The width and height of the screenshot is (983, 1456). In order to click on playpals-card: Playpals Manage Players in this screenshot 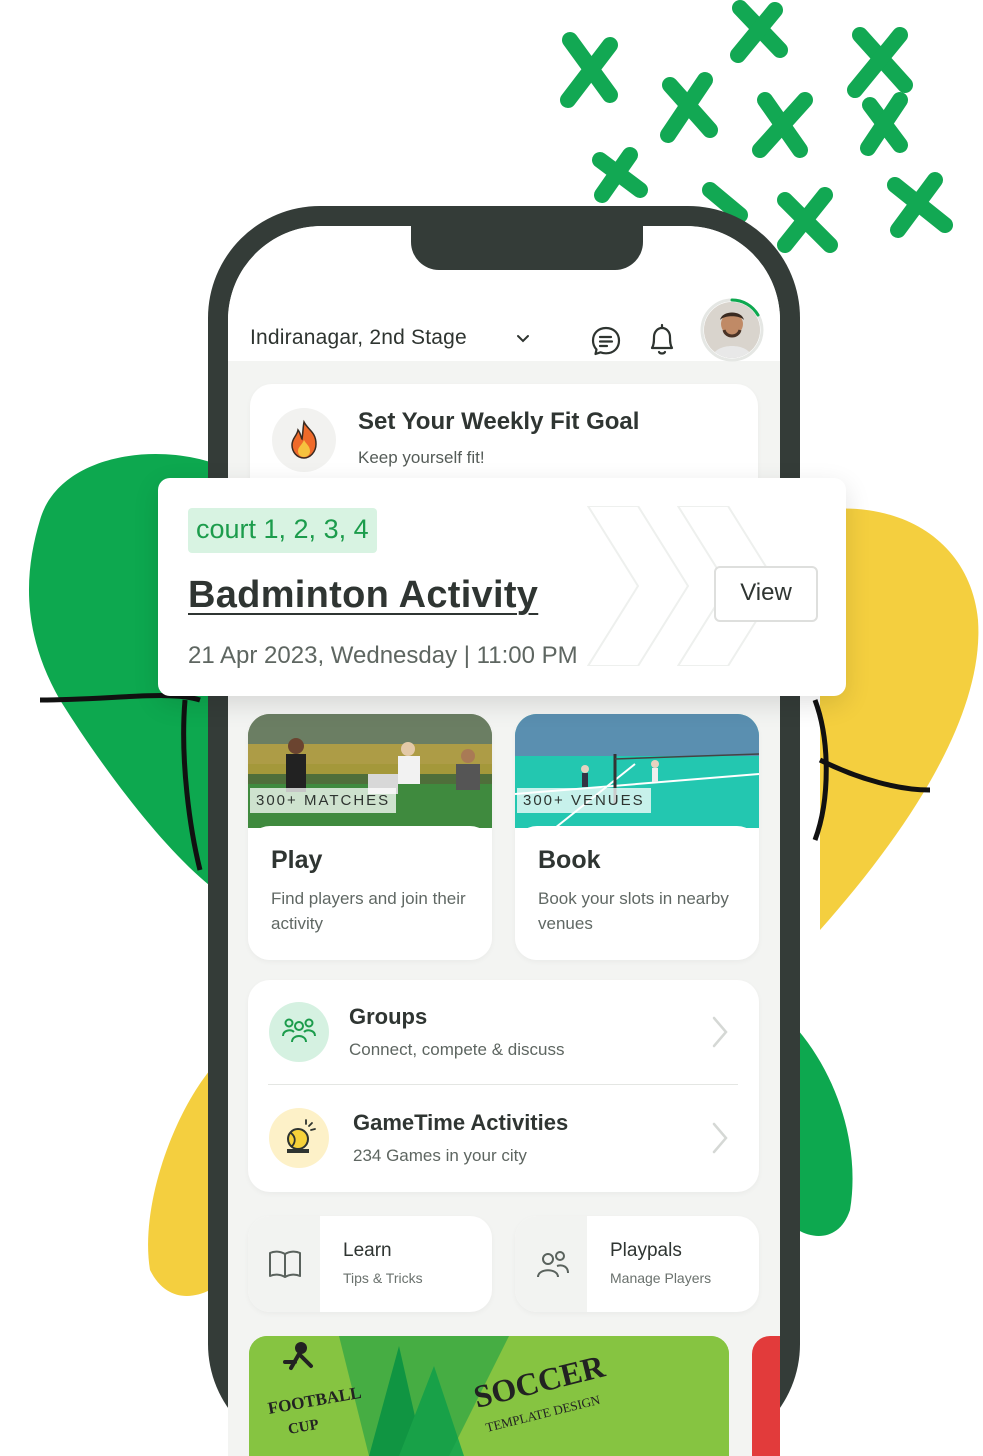, I will do `click(637, 1264)`.